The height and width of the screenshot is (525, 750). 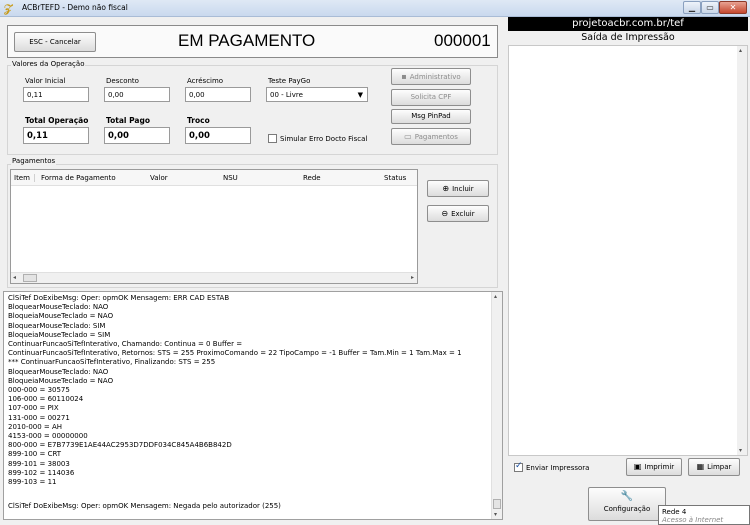 I want to click on printer-icon: ▣, so click(x=637, y=466).